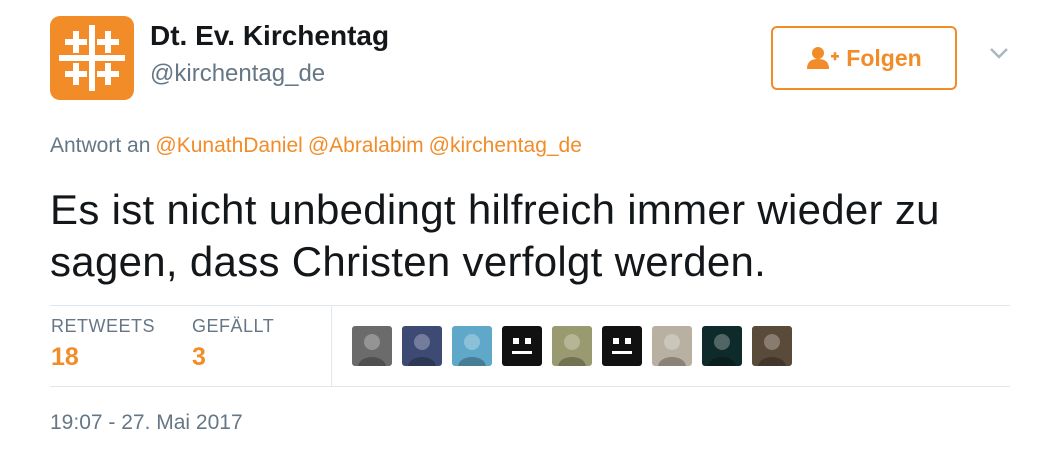 This screenshot has height=455, width=1050. Describe the element at coordinates (366, 145) in the screenshot. I see `mention-abralabim: @Abralabim` at that location.